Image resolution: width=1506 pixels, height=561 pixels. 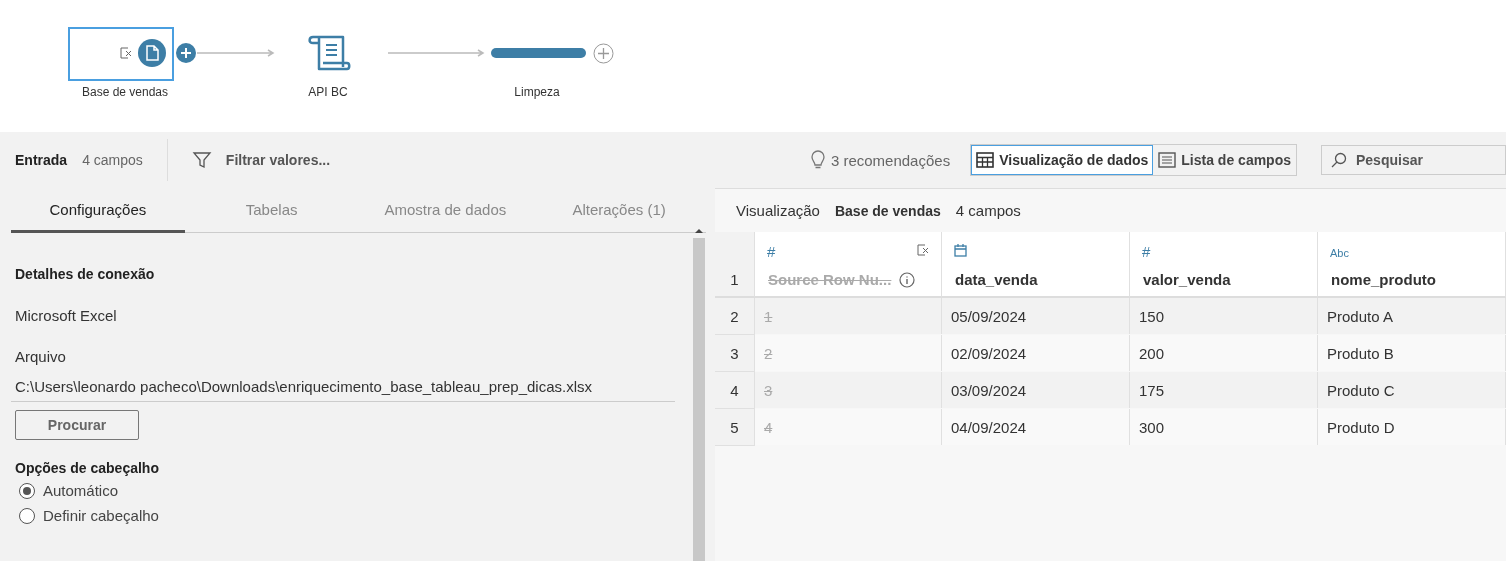 I want to click on scroll-up-icon, so click(x=699, y=231).